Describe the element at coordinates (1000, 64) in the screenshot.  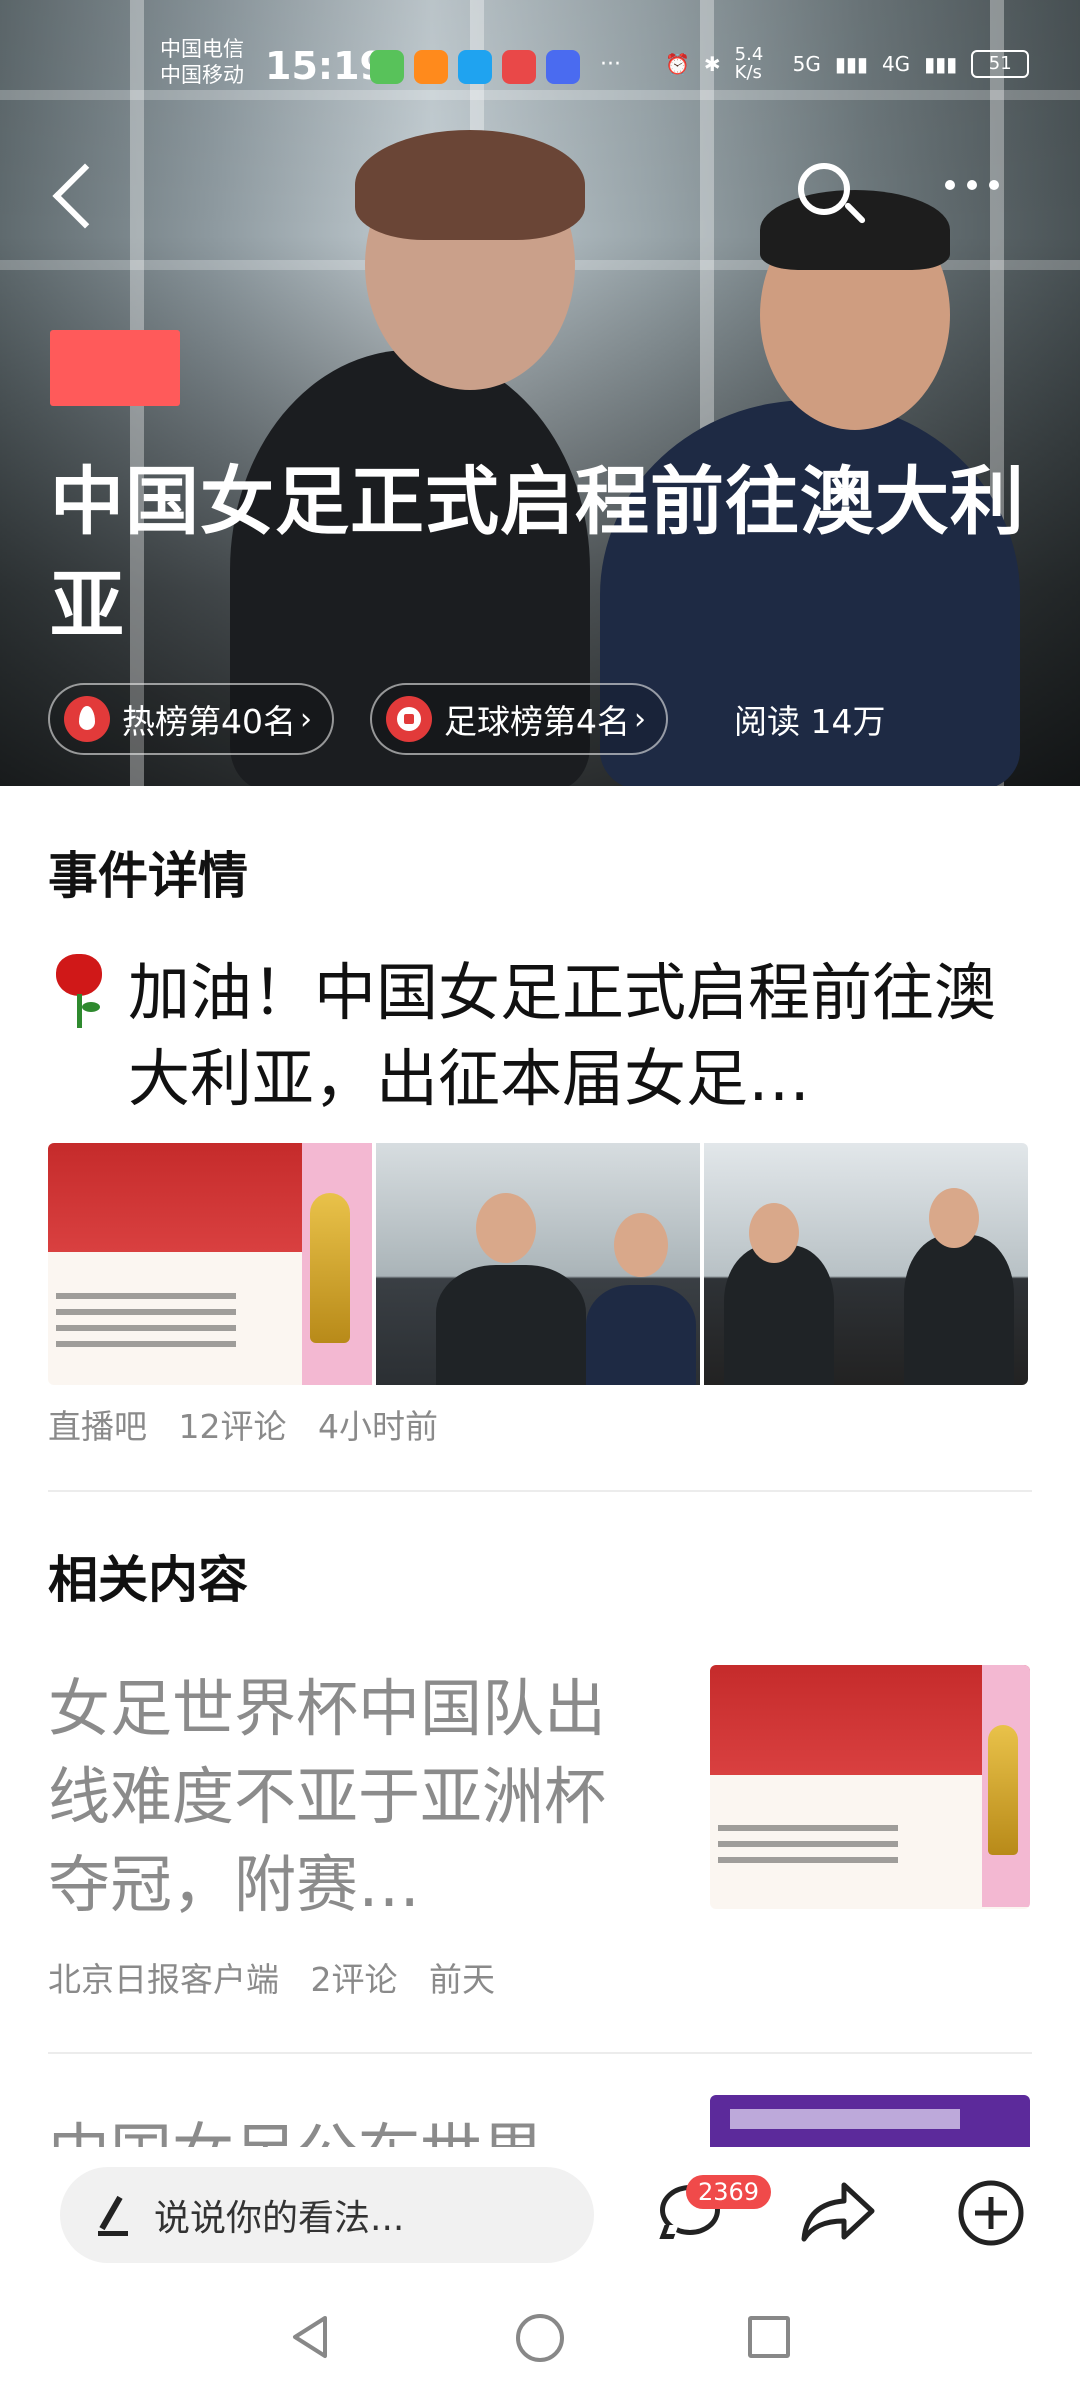
I see `battery-icon: 51` at that location.